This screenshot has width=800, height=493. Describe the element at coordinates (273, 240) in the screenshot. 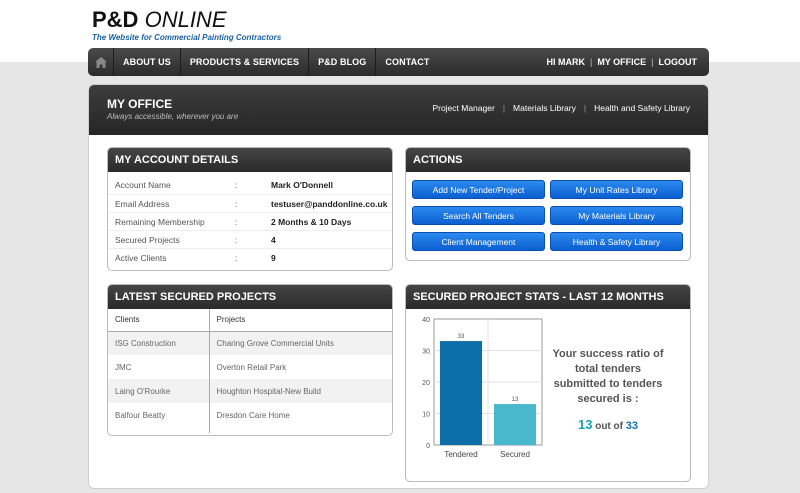

I see `secured-projects-value: 4` at that location.